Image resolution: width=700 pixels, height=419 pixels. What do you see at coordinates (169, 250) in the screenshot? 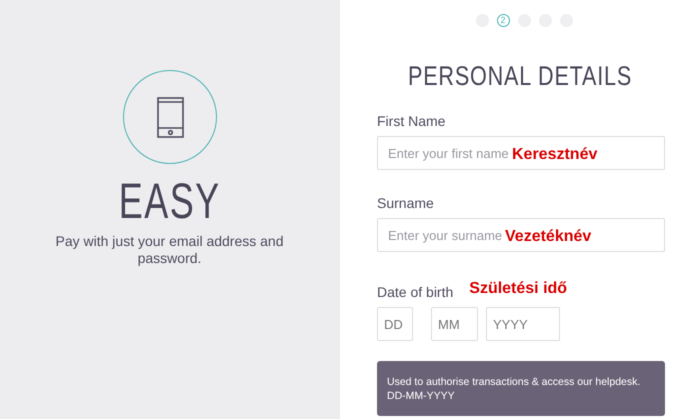
I see `promo-text: Pay with just your email address and password.` at bounding box center [169, 250].